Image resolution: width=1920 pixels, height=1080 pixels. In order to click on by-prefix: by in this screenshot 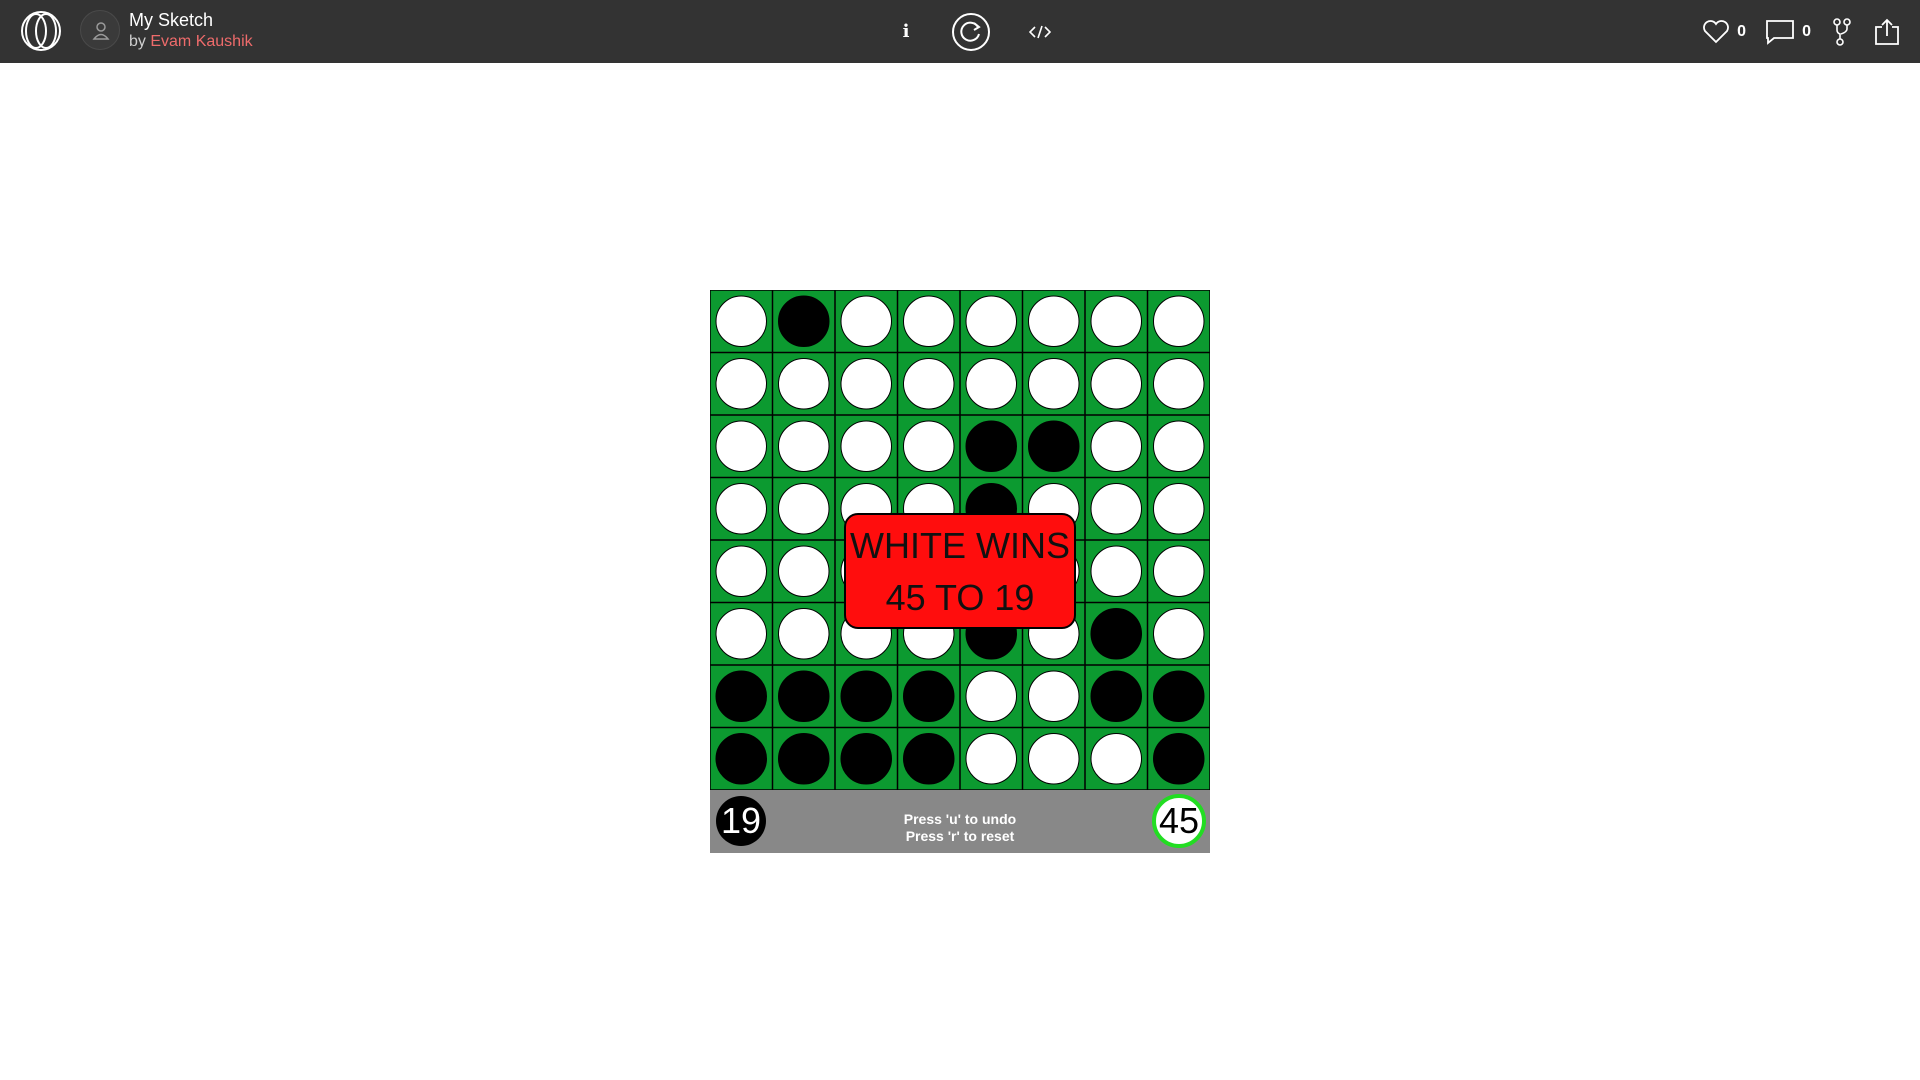, I will do `click(137, 41)`.